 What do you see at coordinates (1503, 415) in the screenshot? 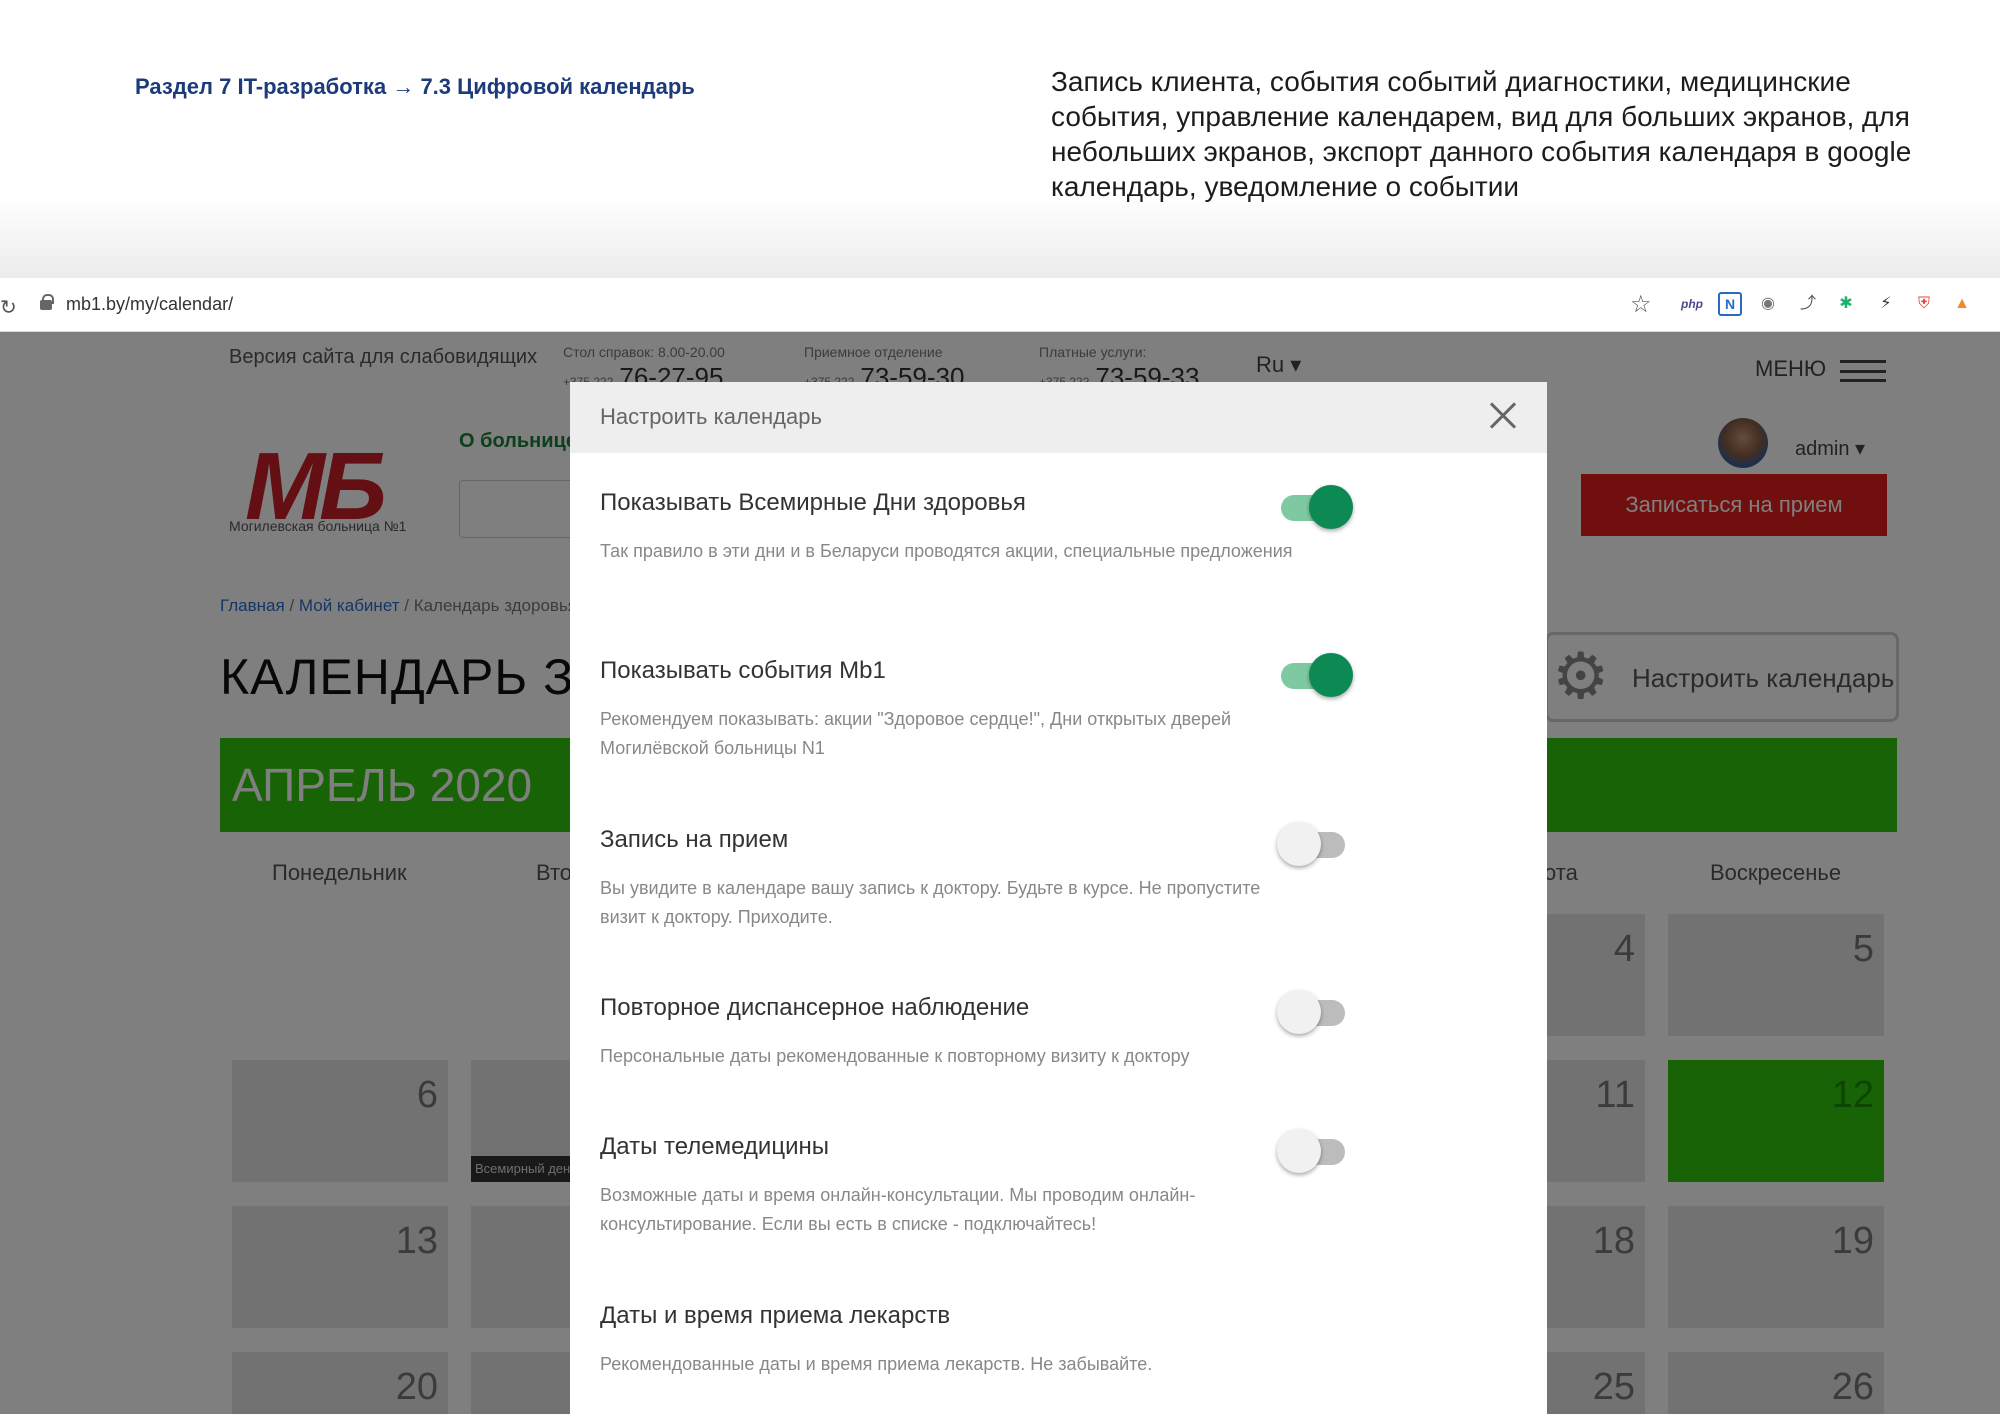
I see `close-icon` at bounding box center [1503, 415].